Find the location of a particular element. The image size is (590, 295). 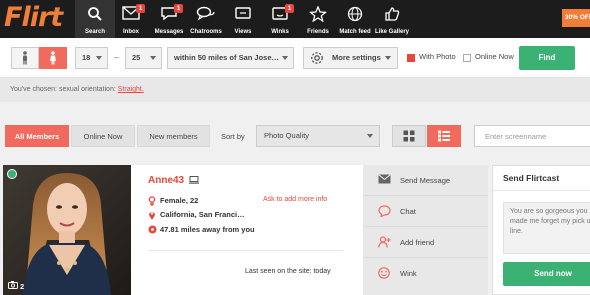

orientation-filter-link: Straight. is located at coordinates (131, 89).